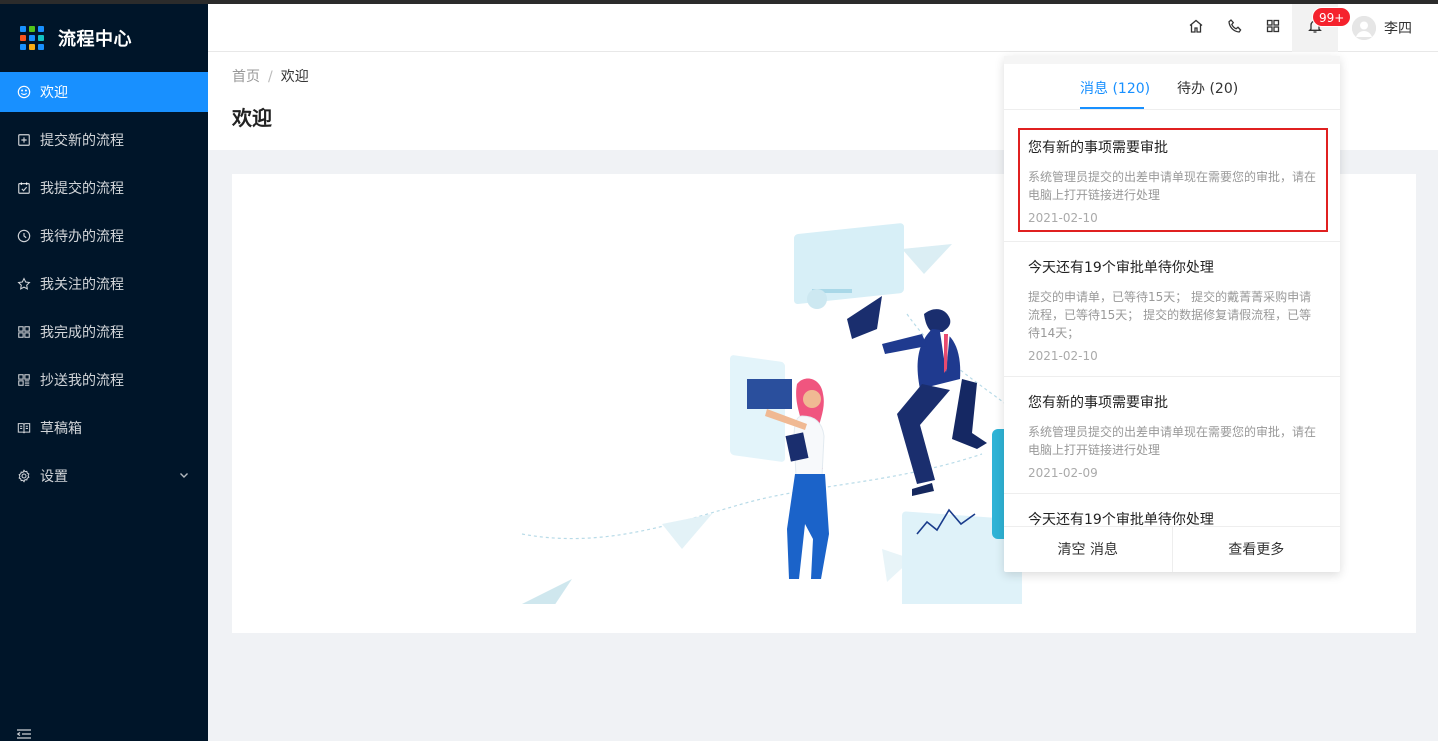 This screenshot has height=741, width=1438. Describe the element at coordinates (54, 93) in the screenshot. I see `sidebar-item-label: 欢迎` at that location.